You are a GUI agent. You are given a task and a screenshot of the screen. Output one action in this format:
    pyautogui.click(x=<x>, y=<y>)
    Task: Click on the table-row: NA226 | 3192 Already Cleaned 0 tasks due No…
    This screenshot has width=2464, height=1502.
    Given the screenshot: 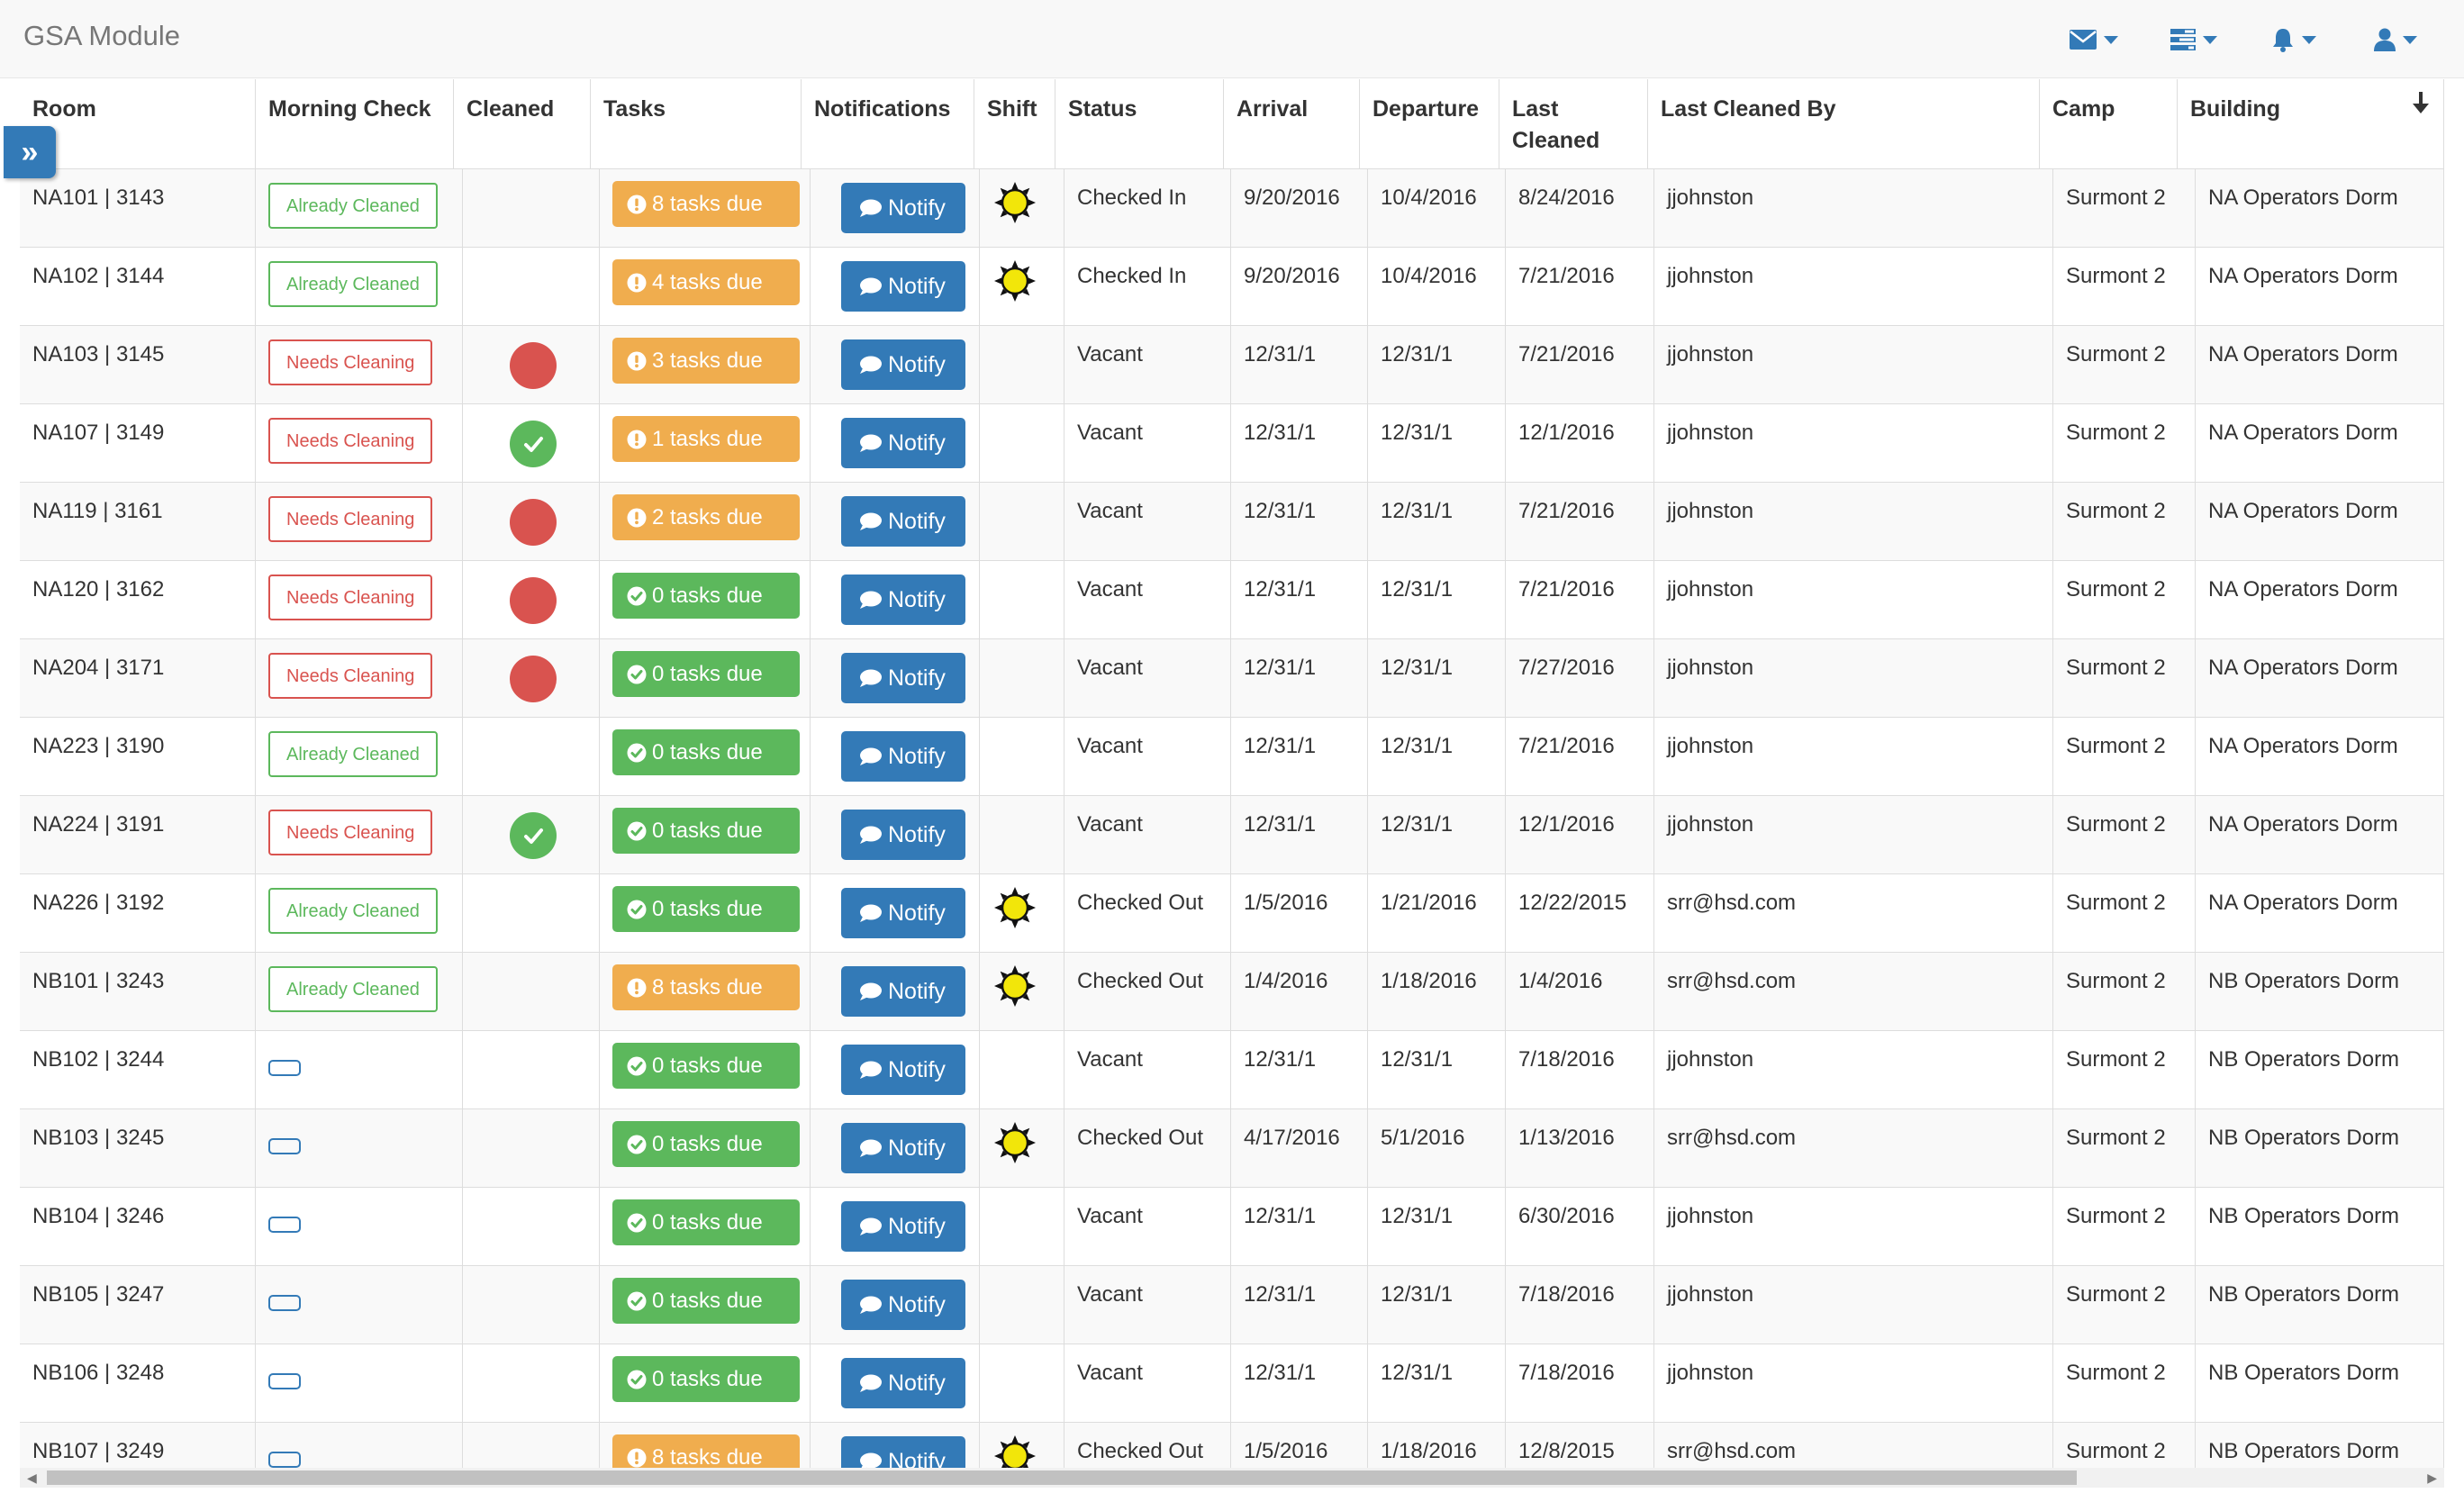 What is the action you would take?
    pyautogui.click(x=1232, y=913)
    